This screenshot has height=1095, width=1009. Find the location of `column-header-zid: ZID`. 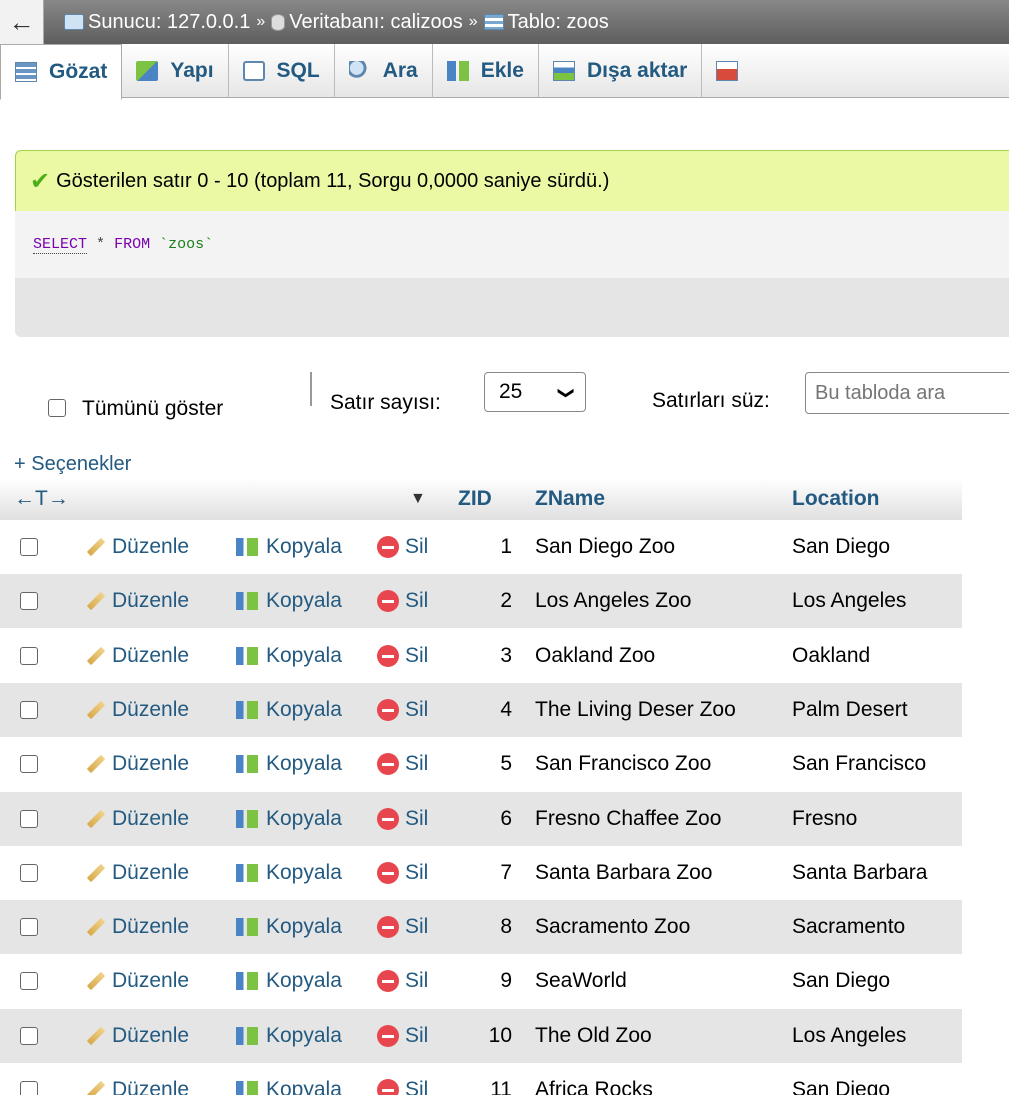

column-header-zid: ZID is located at coordinates (486, 499).